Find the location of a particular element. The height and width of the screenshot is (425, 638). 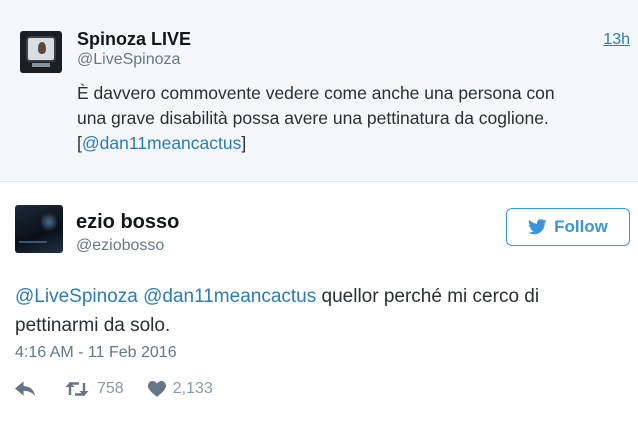

retweet-count: 758 is located at coordinates (110, 388).